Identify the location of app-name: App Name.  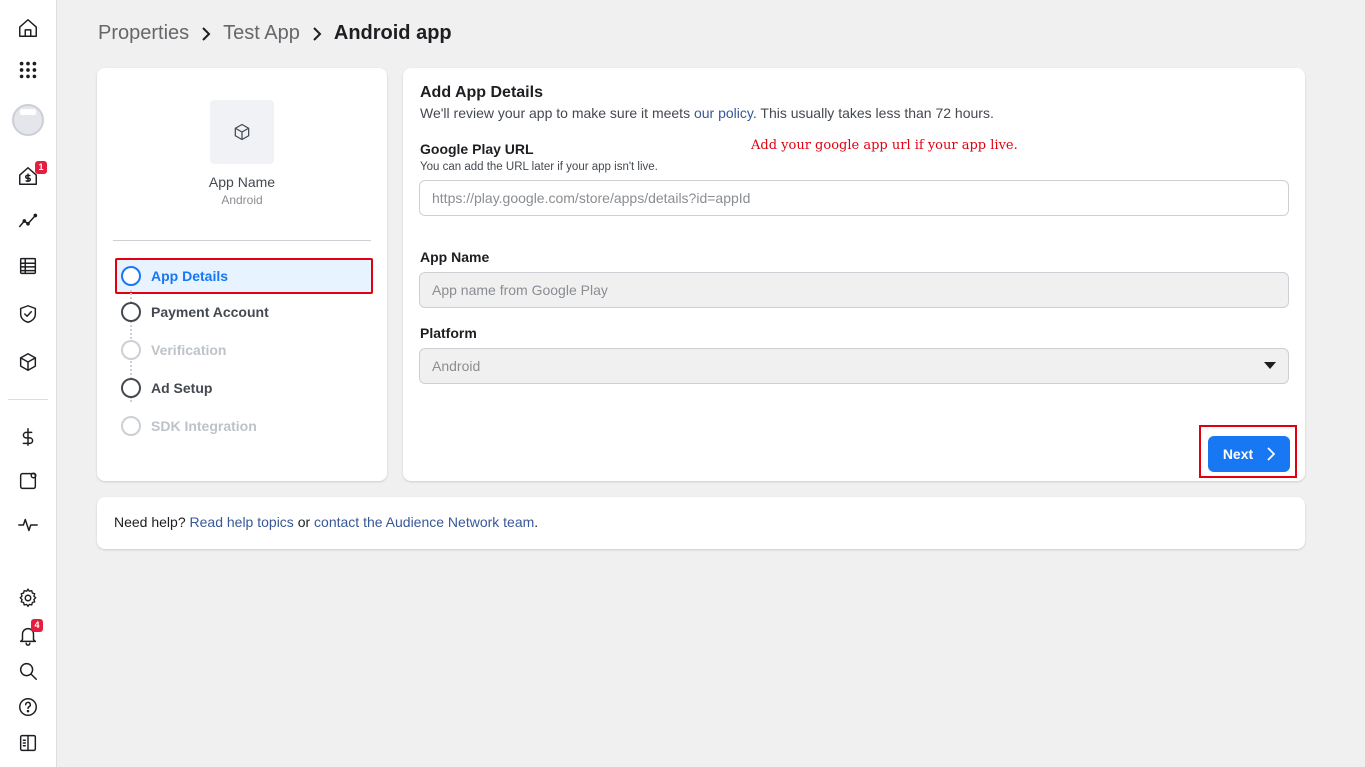
(242, 182).